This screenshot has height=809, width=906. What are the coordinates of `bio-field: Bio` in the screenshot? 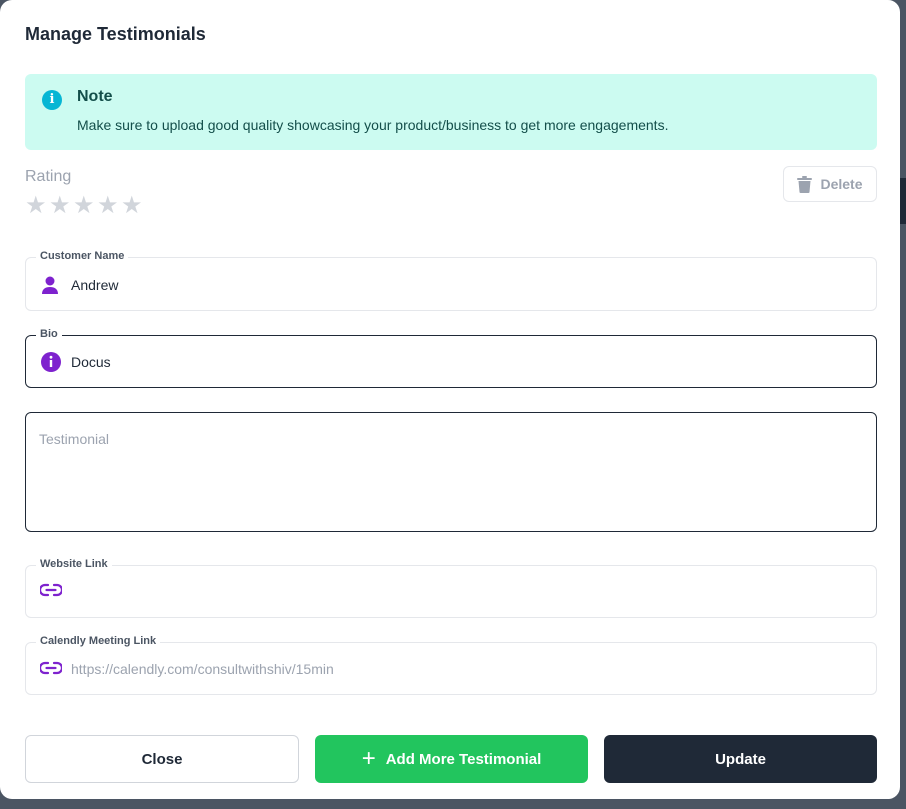 It's located at (451, 358).